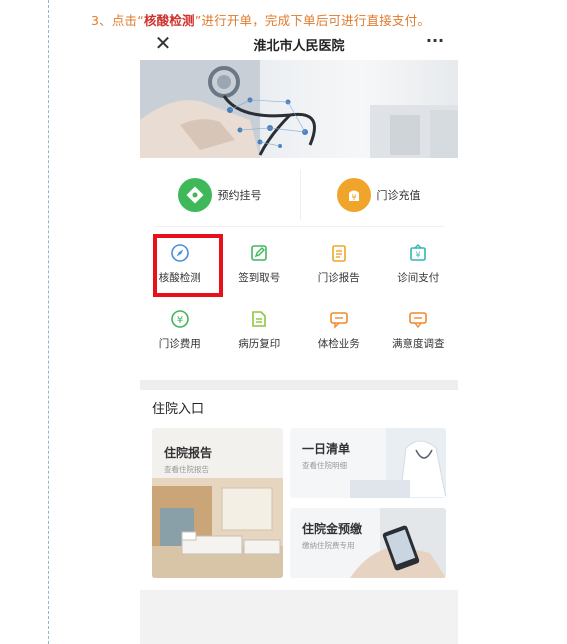  I want to click on quick-action-appointment: 预约挂号, so click(219, 195).